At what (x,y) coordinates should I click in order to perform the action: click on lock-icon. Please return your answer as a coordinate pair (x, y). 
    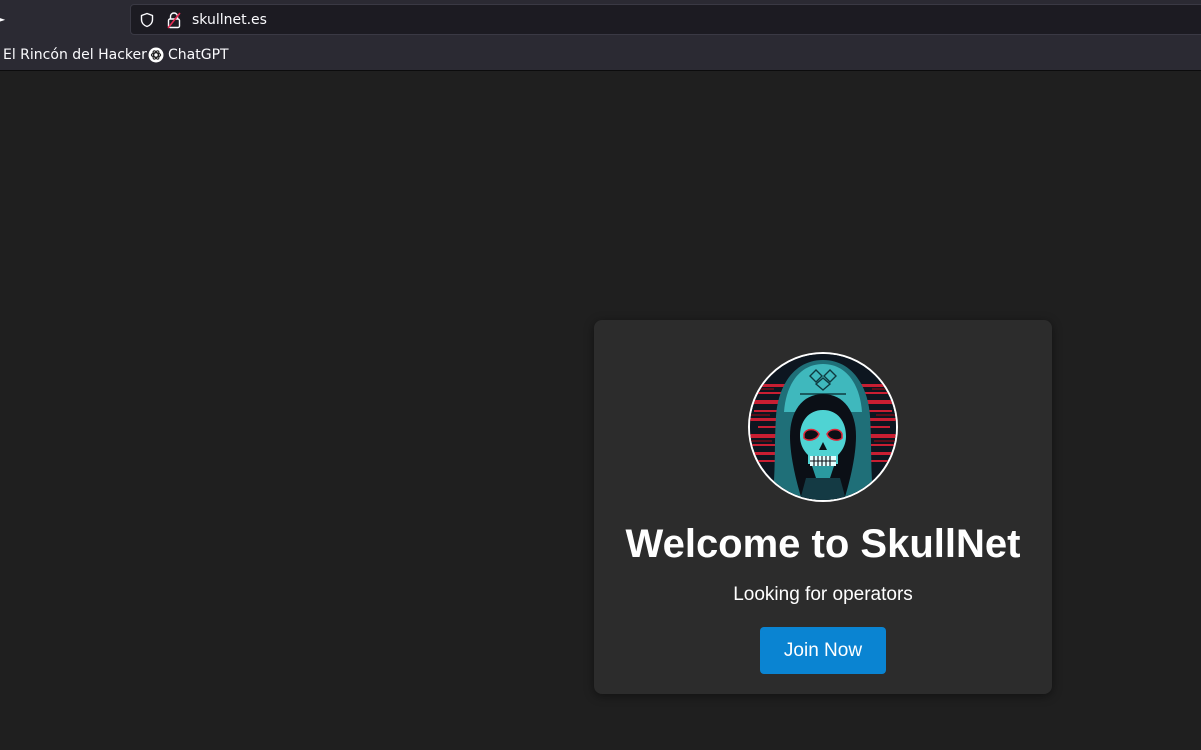
    Looking at the image, I should click on (174, 20).